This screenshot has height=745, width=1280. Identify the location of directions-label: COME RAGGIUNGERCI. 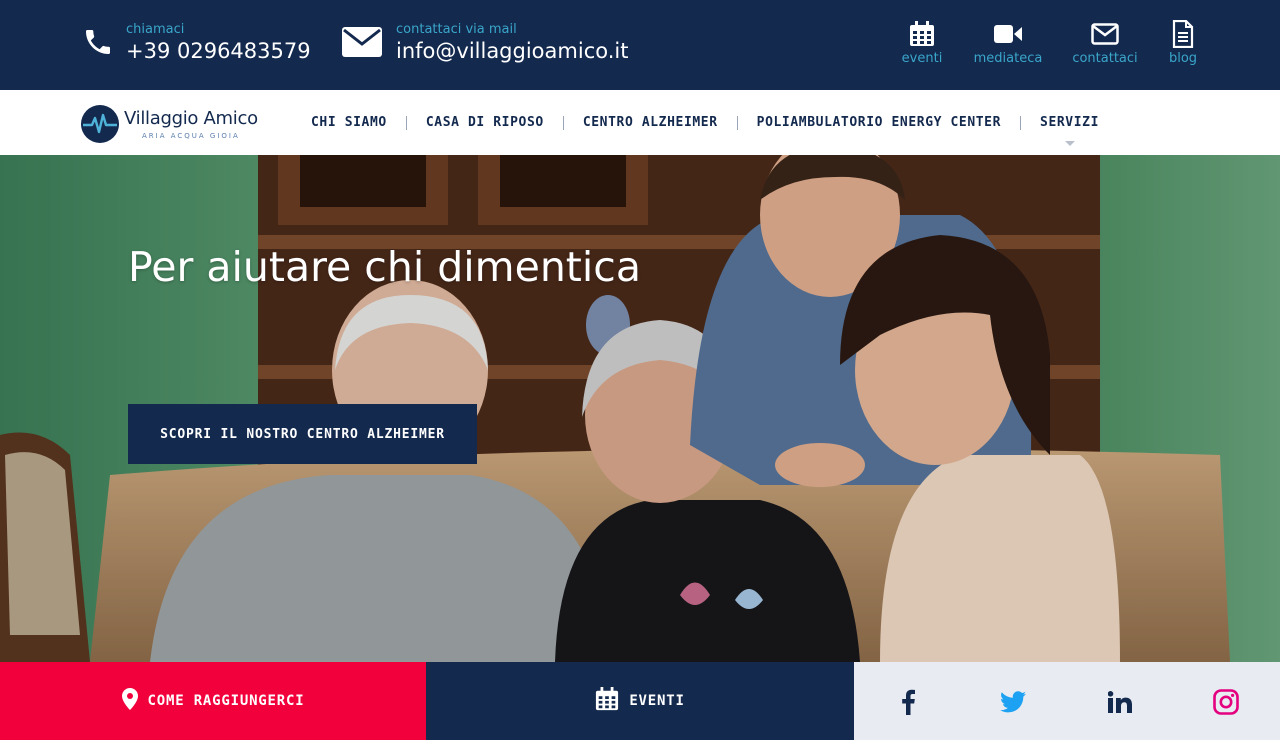
(226, 701).